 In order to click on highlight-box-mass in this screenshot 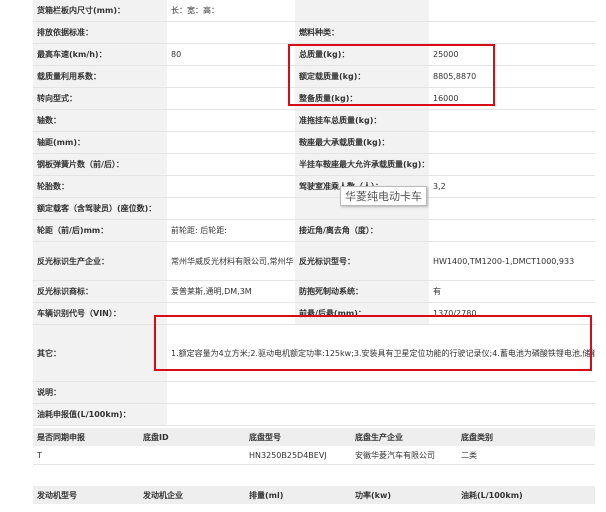, I will do `click(391, 75)`.